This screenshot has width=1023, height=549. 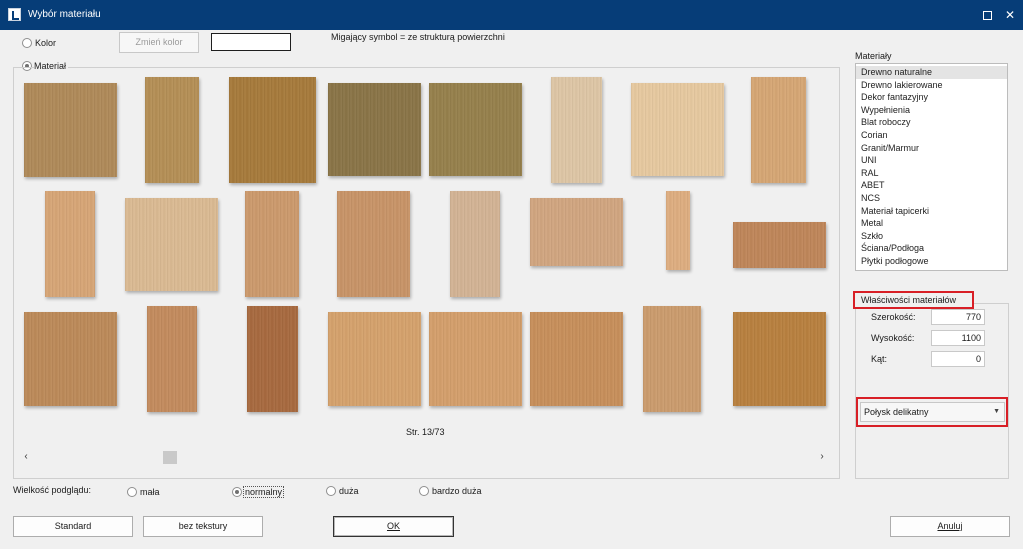 I want to click on list-item: Metal, so click(x=931, y=223).